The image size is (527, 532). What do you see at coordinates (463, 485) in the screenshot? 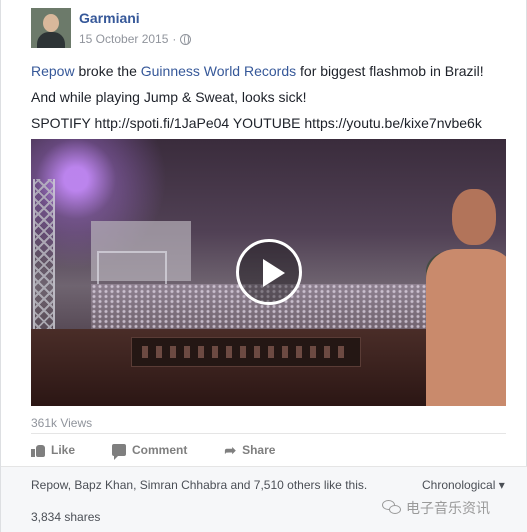
I see `comment-sort-dropdown: Chronological ▾` at bounding box center [463, 485].